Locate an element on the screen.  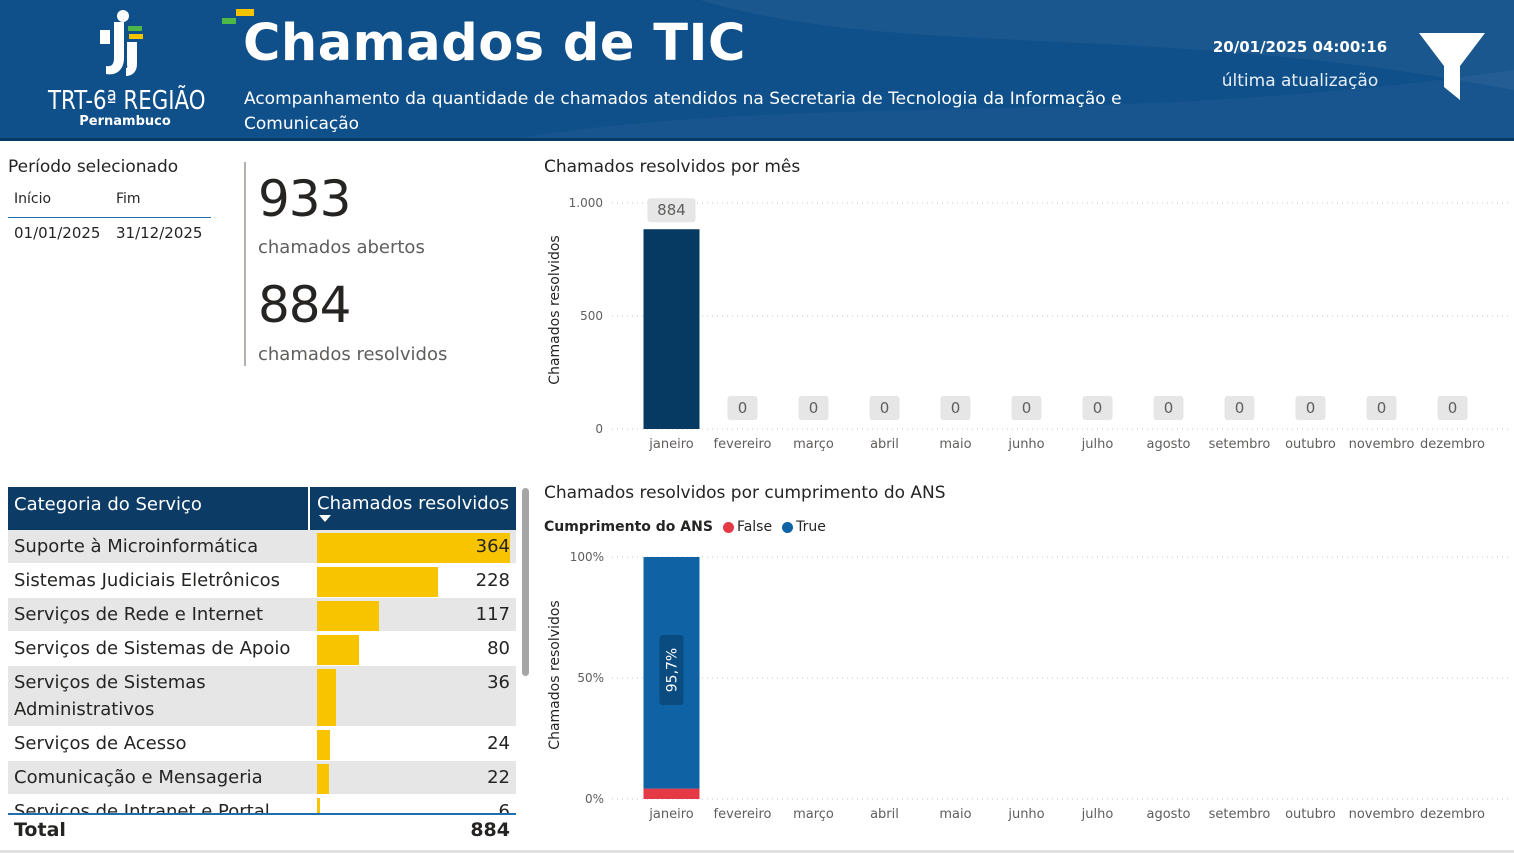
table-row: Serviços de Sistemas Administrativos 36 is located at coordinates (262, 696).